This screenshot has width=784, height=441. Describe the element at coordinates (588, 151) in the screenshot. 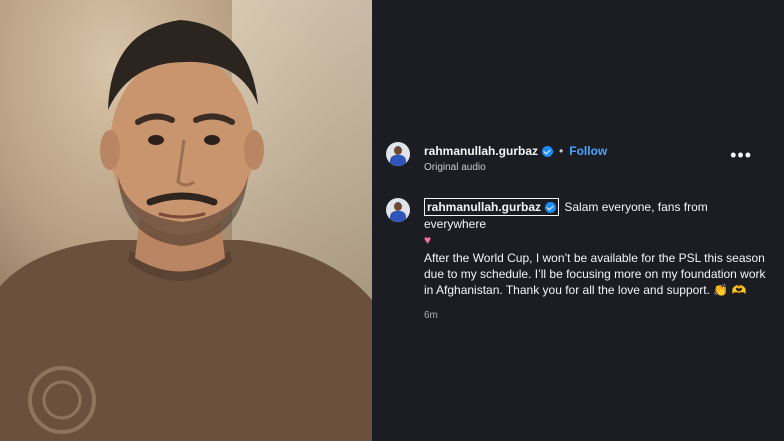

I see `follow-button: Follow` at that location.